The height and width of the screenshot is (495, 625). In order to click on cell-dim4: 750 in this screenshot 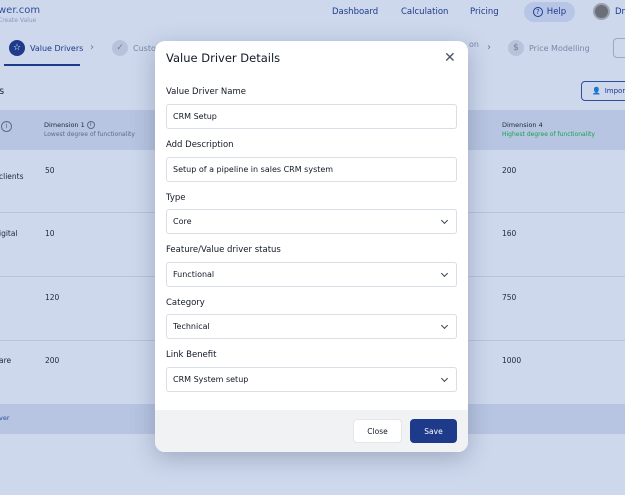, I will do `click(509, 297)`.